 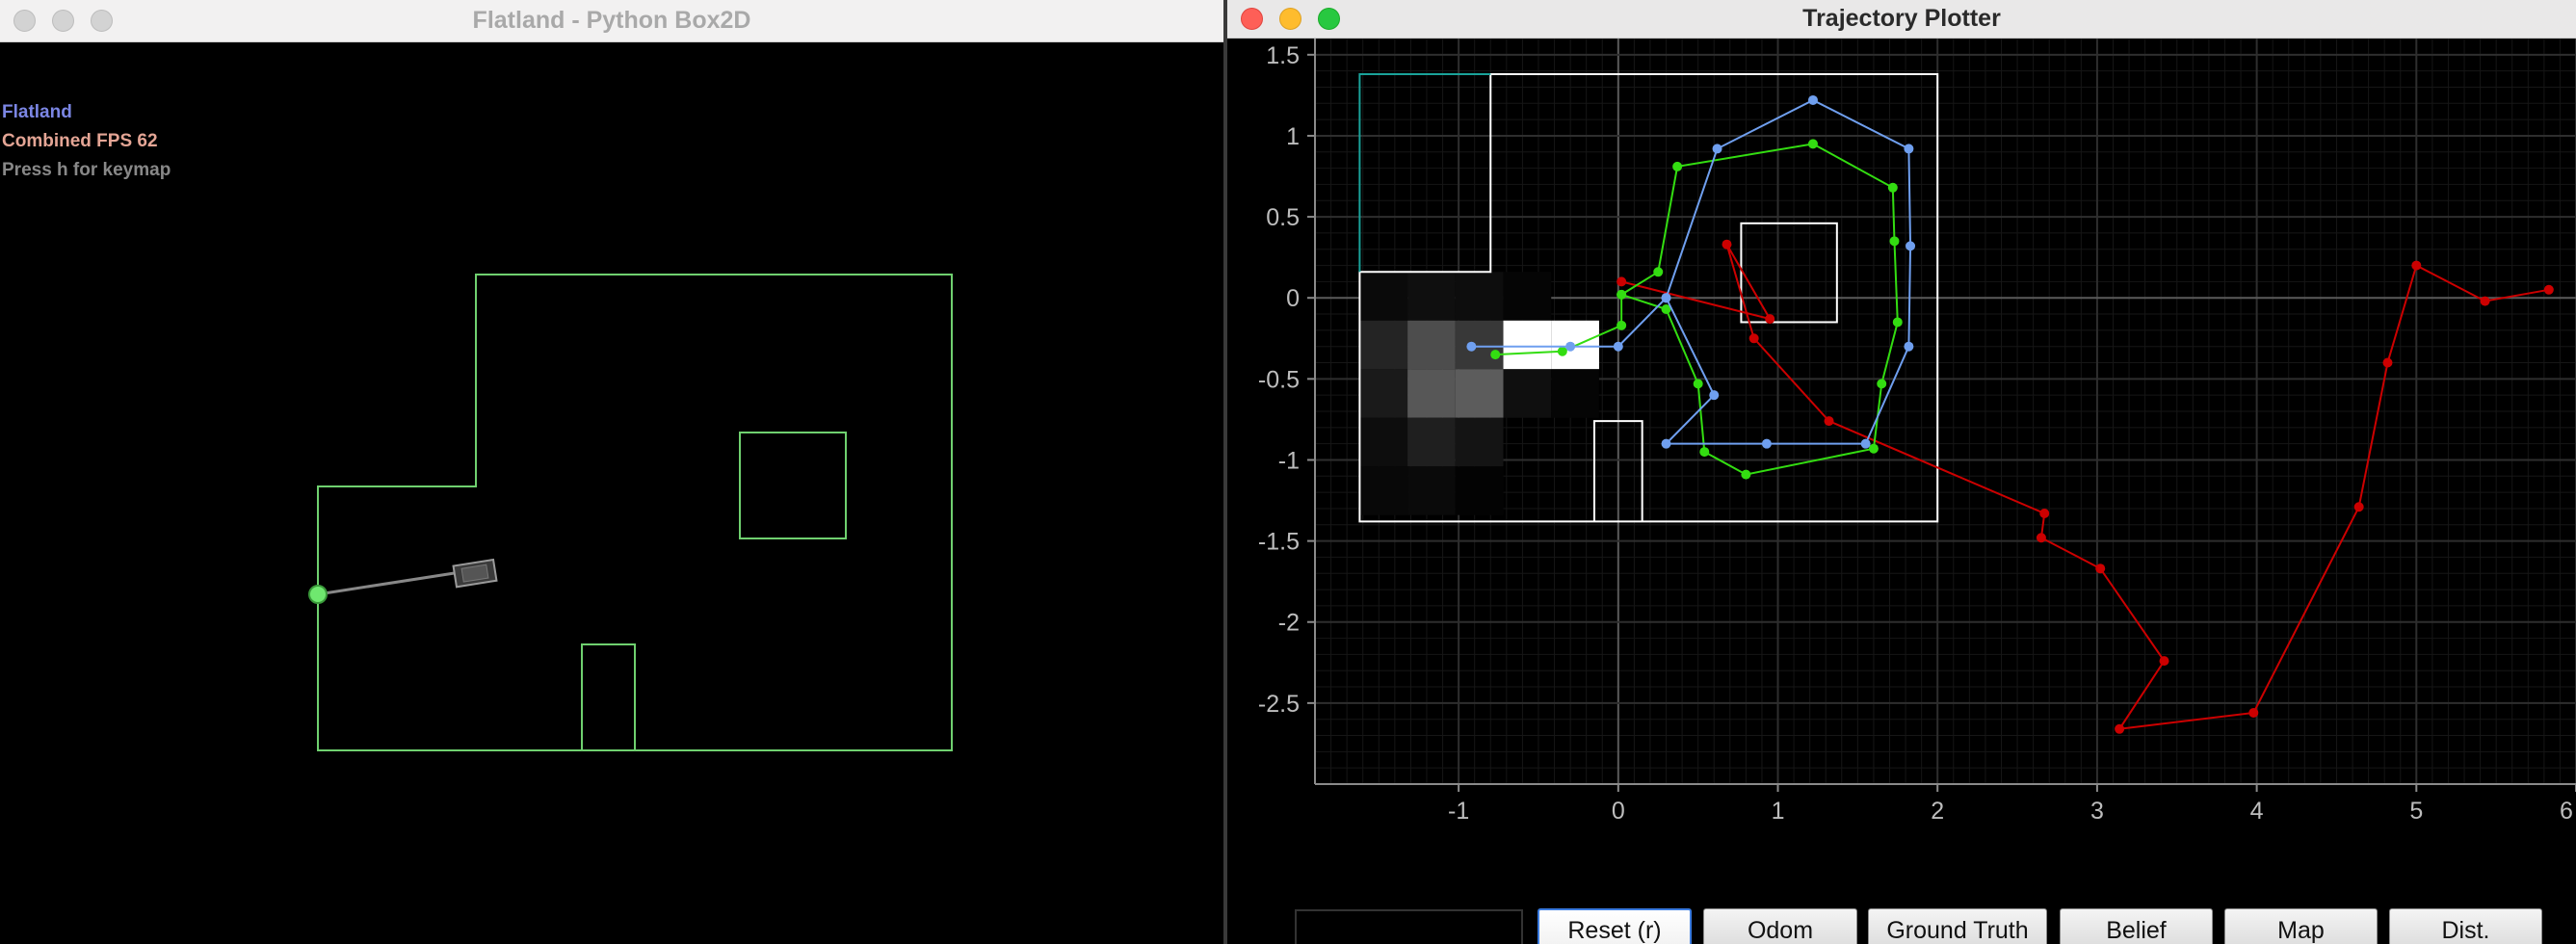 I want to click on map-button: Map, so click(x=2301, y=926).